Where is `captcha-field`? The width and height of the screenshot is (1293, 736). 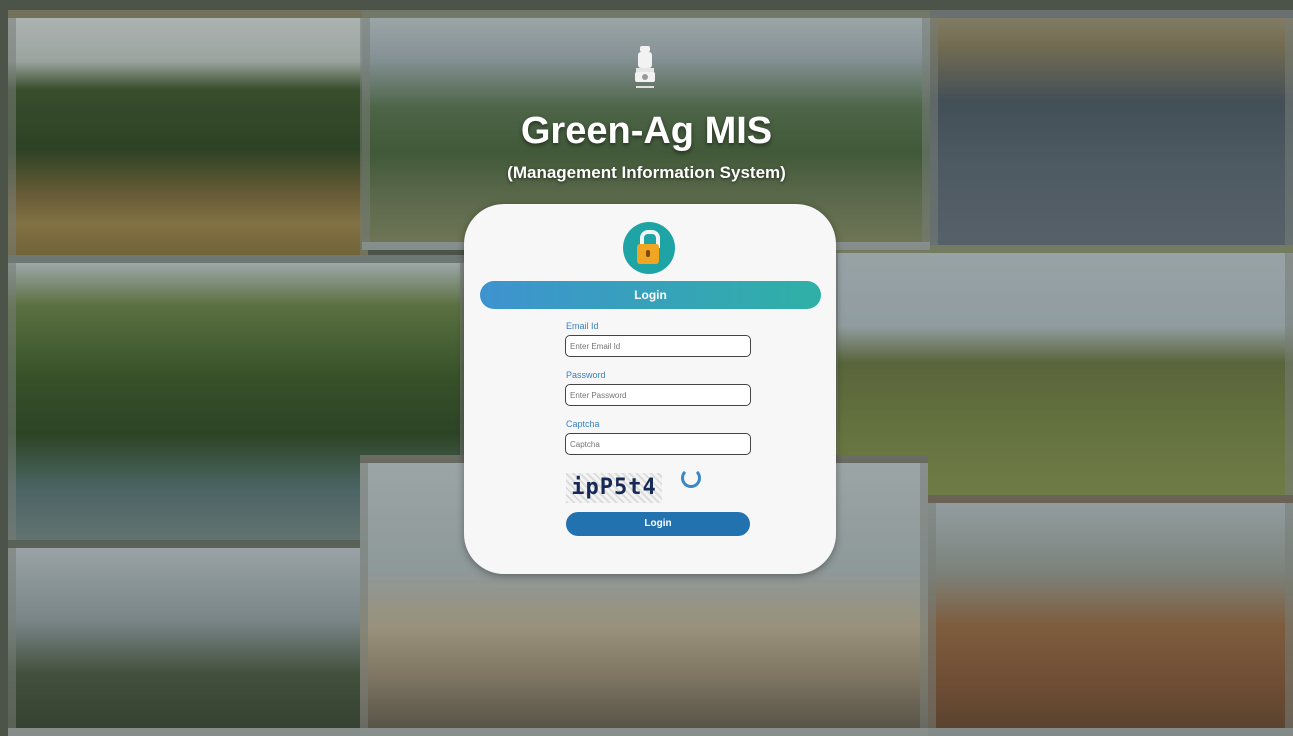 captcha-field is located at coordinates (658, 444).